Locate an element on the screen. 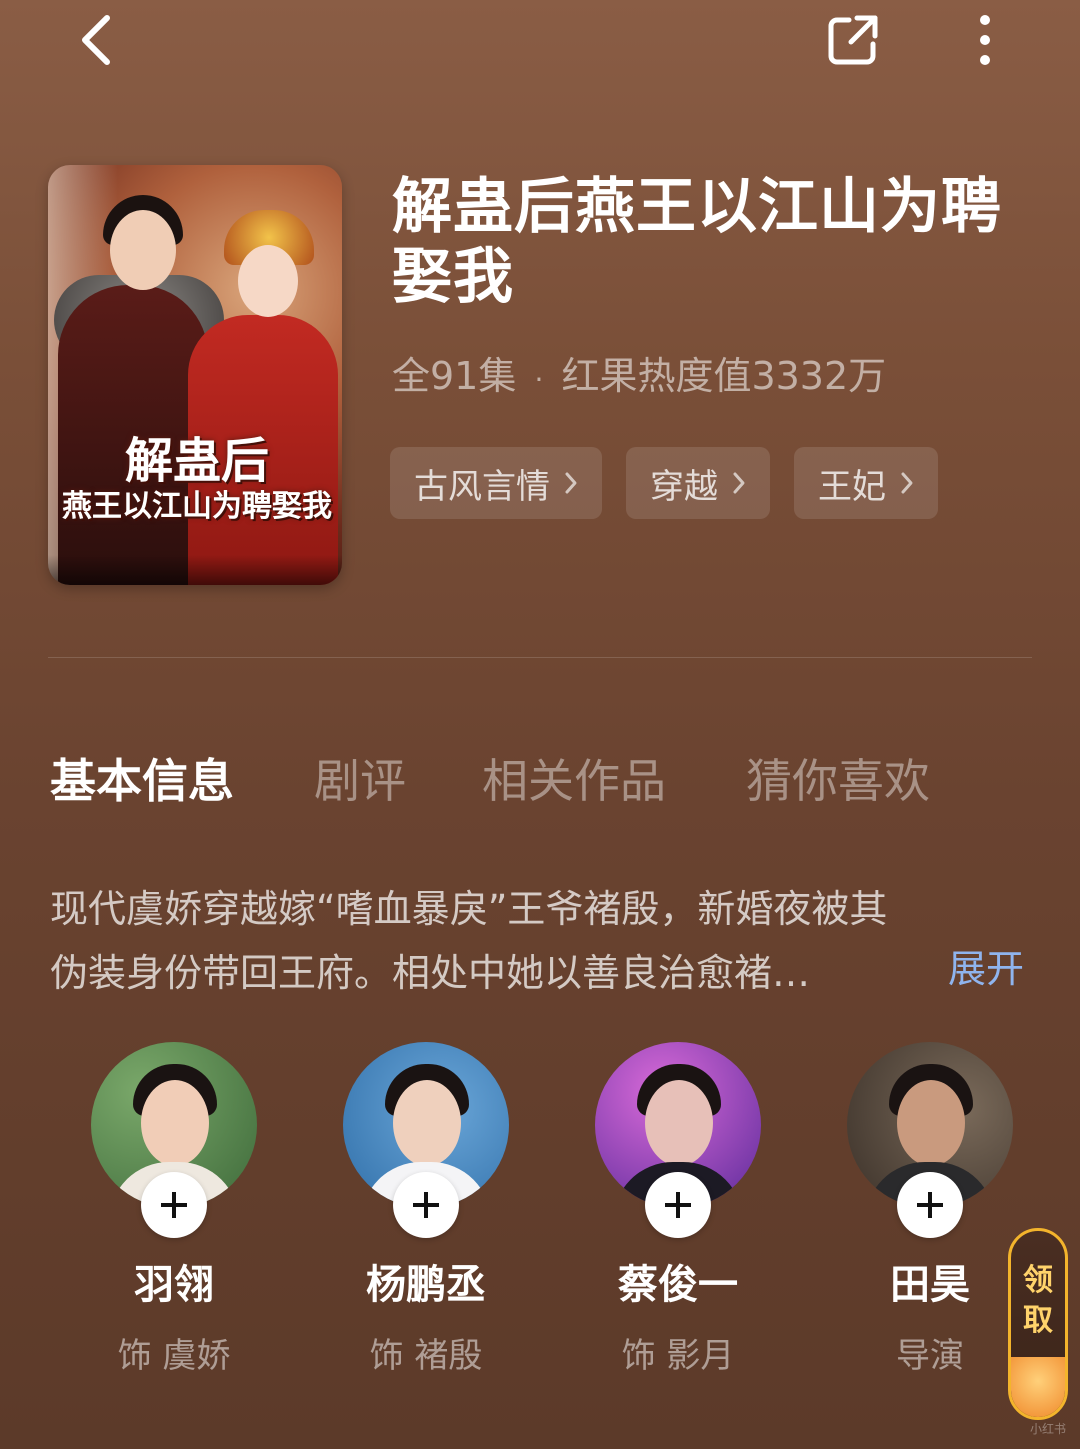 Image resolution: width=1080 pixels, height=1449 pixels. cast-name: 羽翎 is located at coordinates (174, 1285).